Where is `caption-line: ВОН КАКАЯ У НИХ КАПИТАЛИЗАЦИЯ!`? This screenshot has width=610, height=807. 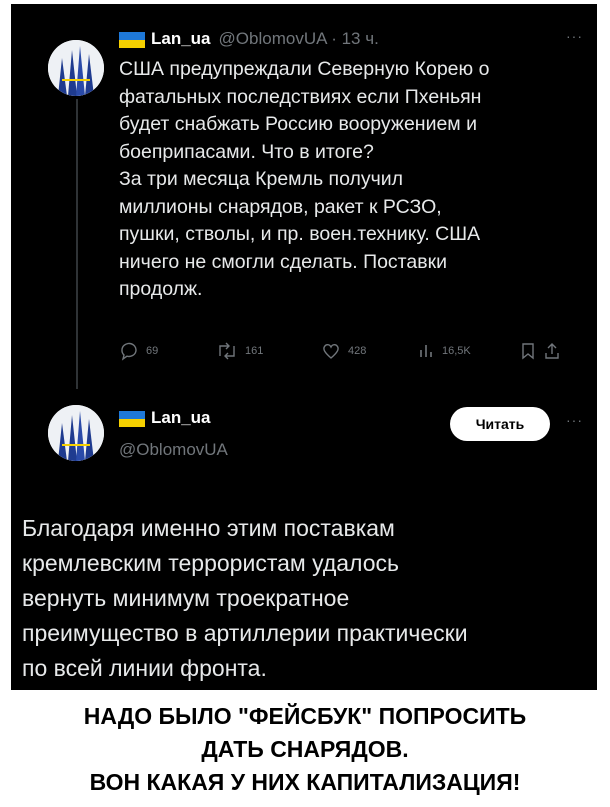
caption-line: ВОН КАКАЯ У НИХ КАПИТАЛИЗАЦИЯ! is located at coordinates (305, 782).